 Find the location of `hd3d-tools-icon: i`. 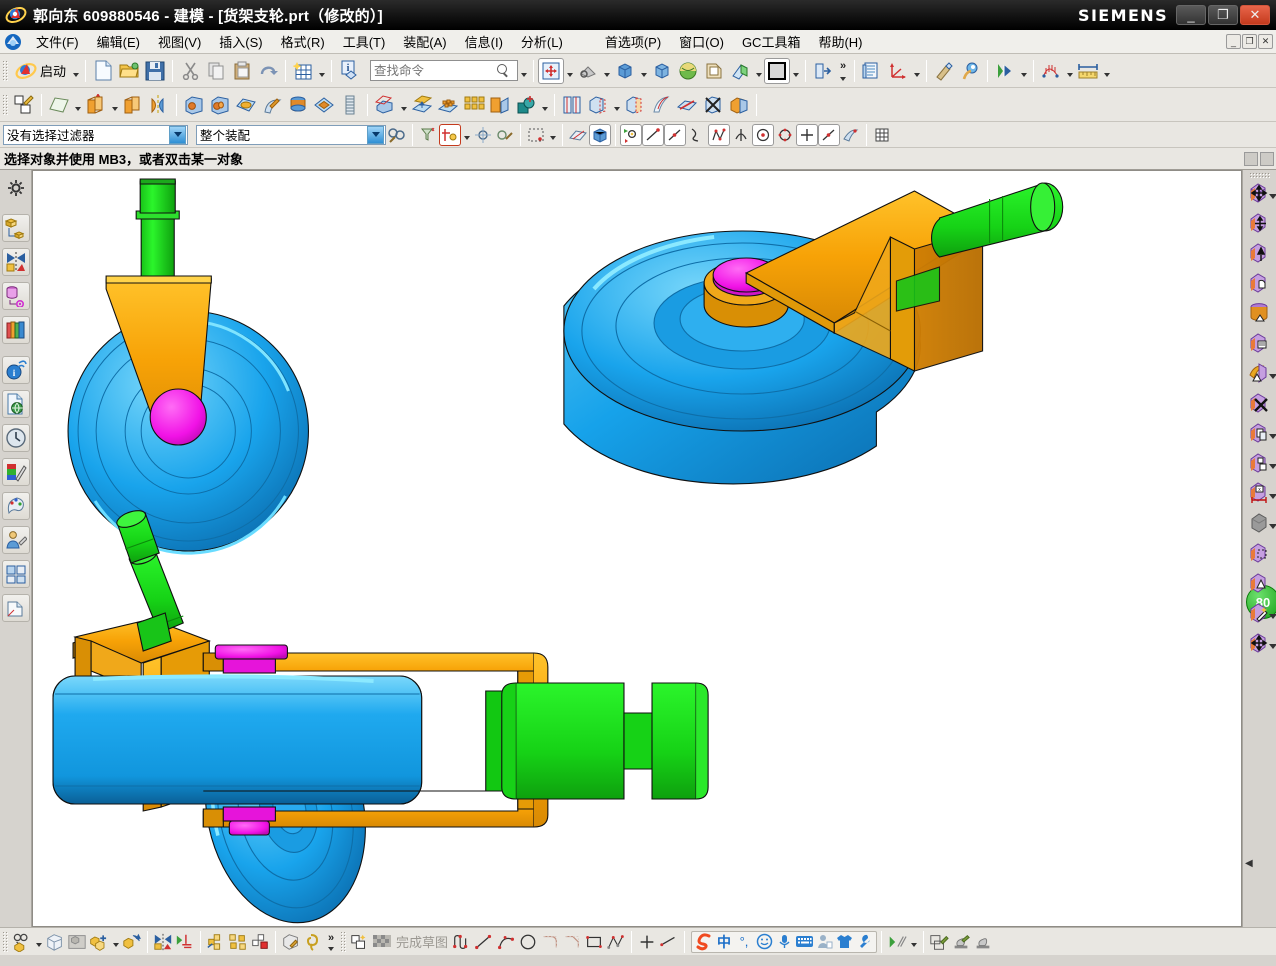

hd3d-tools-icon: i is located at coordinates (15, 370).